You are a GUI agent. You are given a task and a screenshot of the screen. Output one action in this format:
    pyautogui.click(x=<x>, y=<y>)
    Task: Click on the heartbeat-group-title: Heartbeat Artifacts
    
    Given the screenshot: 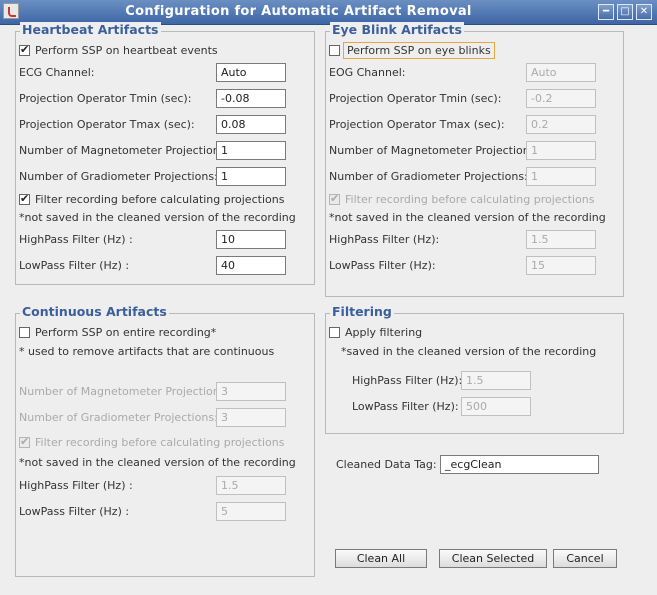 What is the action you would take?
    pyautogui.click(x=90, y=29)
    